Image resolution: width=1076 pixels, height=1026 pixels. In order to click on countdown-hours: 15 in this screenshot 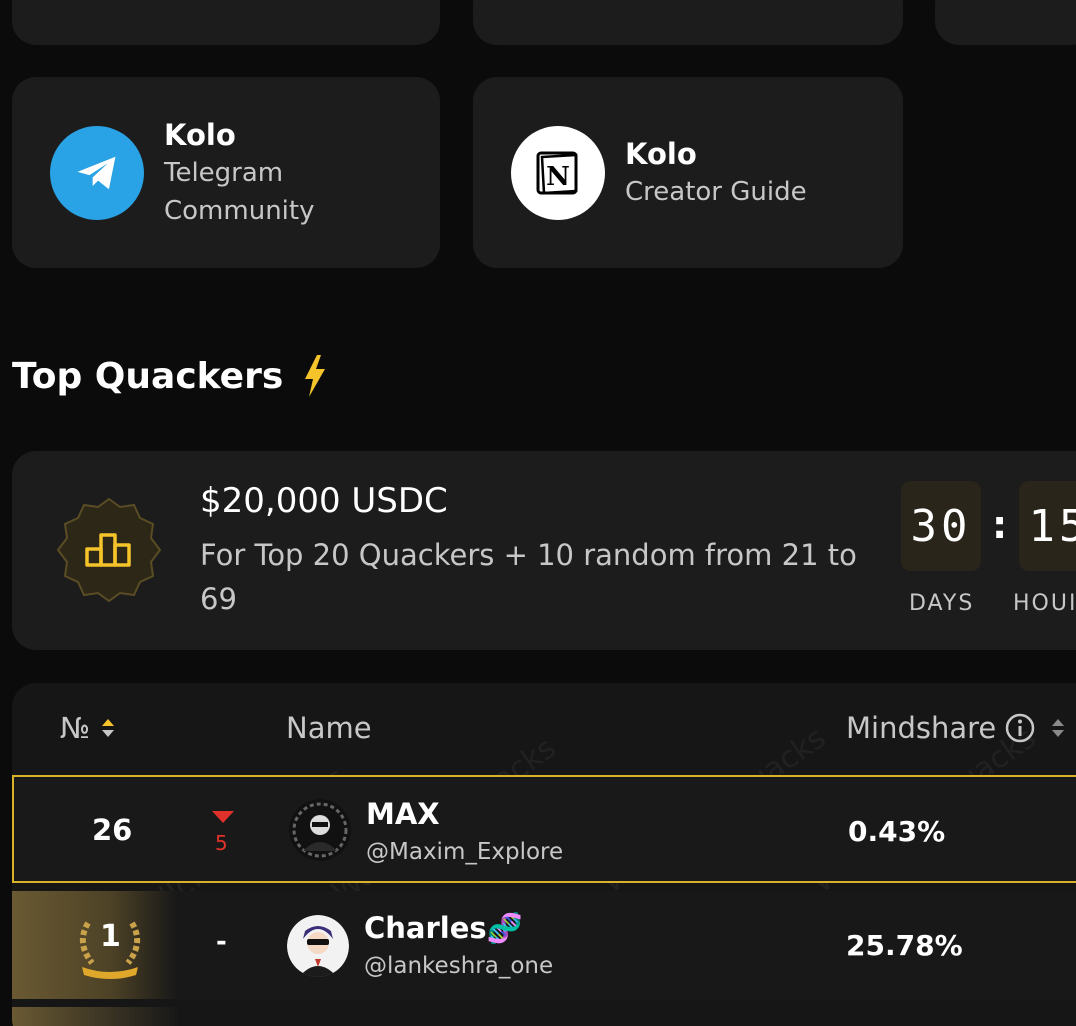, I will do `click(1047, 526)`.